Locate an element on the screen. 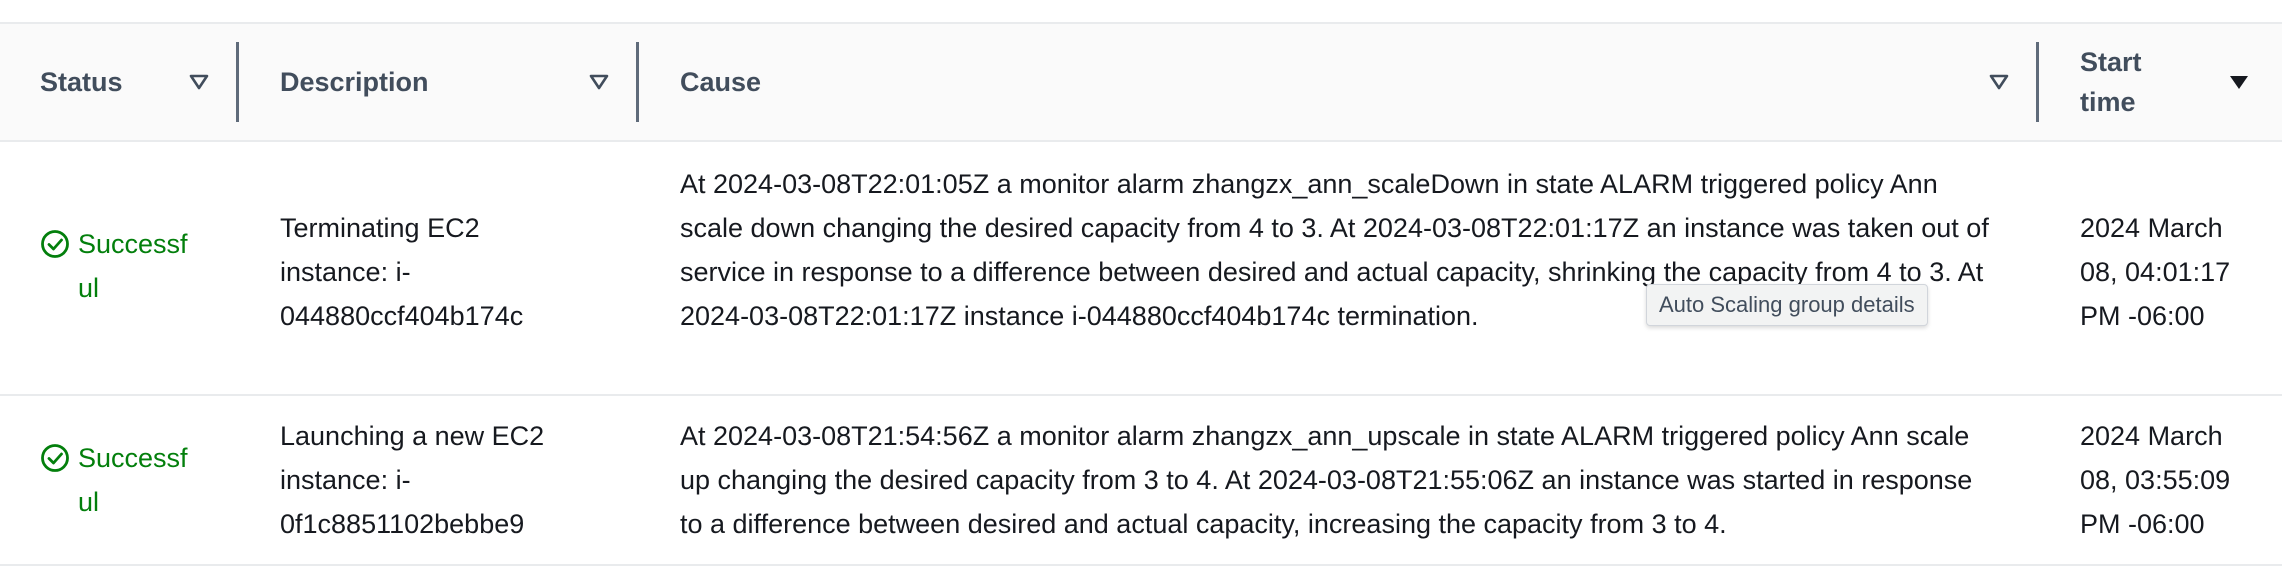 The height and width of the screenshot is (578, 2282). sort-caret-active-icon is located at coordinates (2239, 82).